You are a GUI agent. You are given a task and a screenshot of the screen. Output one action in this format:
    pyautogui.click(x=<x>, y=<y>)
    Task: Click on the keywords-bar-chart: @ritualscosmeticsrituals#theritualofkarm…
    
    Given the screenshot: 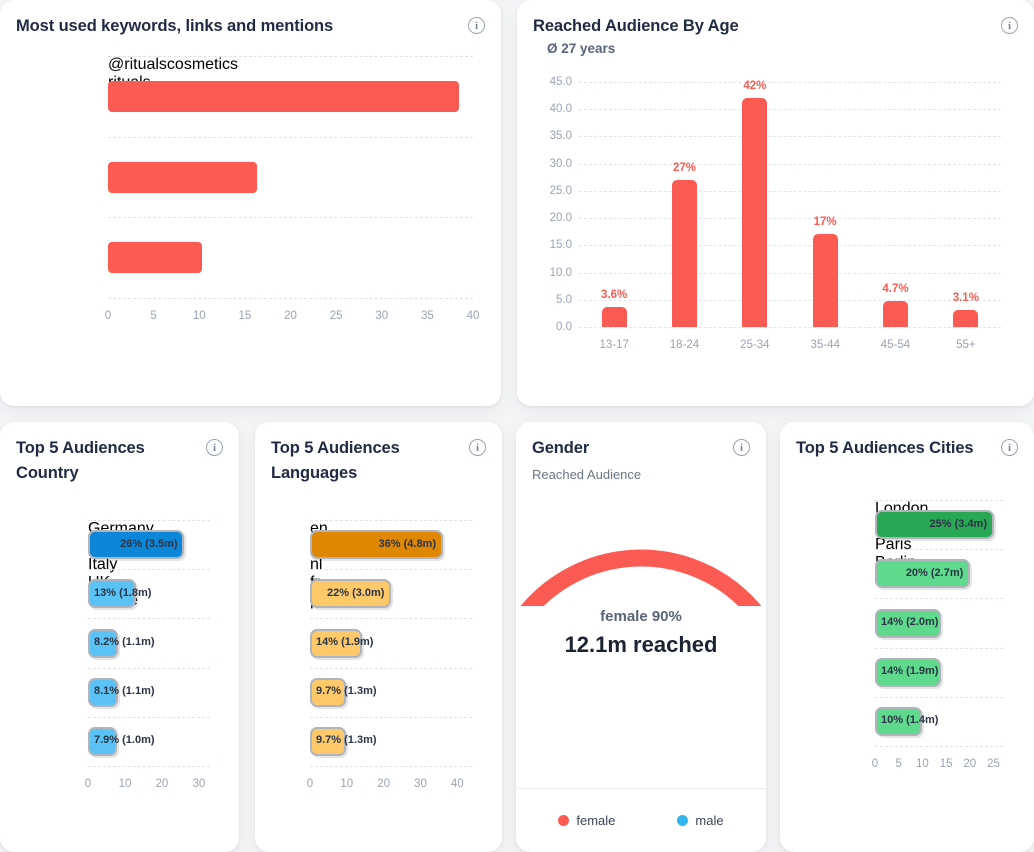 What is the action you would take?
    pyautogui.click(x=291, y=197)
    